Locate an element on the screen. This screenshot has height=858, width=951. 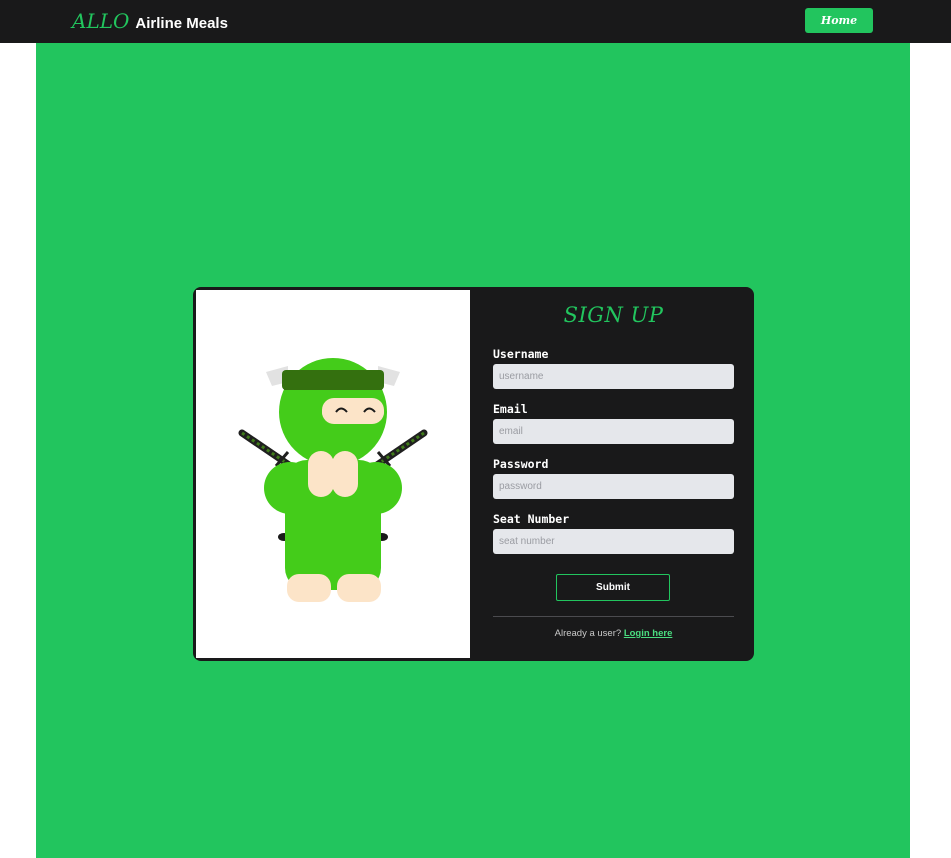
seat-number-input is located at coordinates (613, 541).